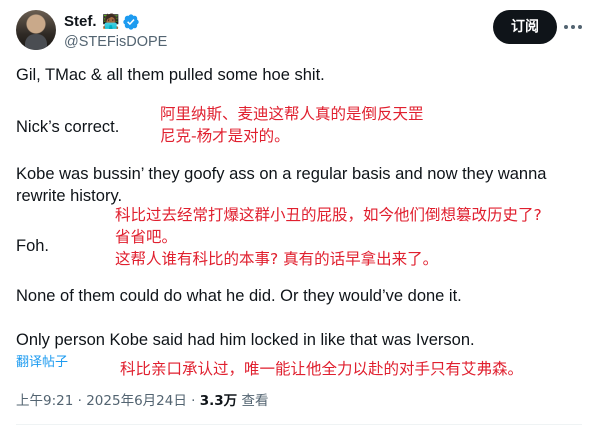  I want to click on tweet-meta: 上午9:21 · 2025年6月24日 · 3.3万 查看, so click(142, 401).